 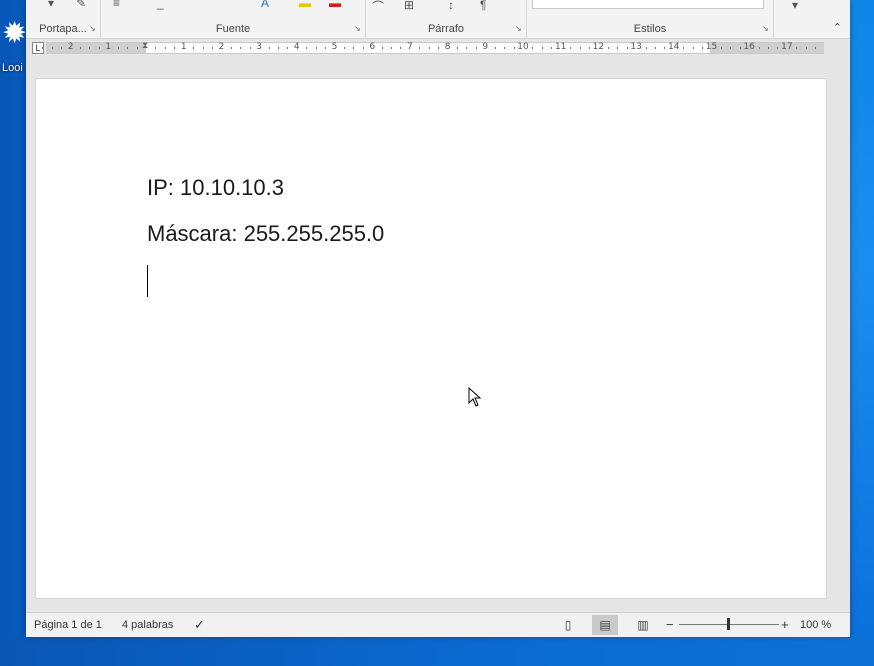 I want to click on document-line-ip: IP: 10.10.10.3, so click(x=215, y=188).